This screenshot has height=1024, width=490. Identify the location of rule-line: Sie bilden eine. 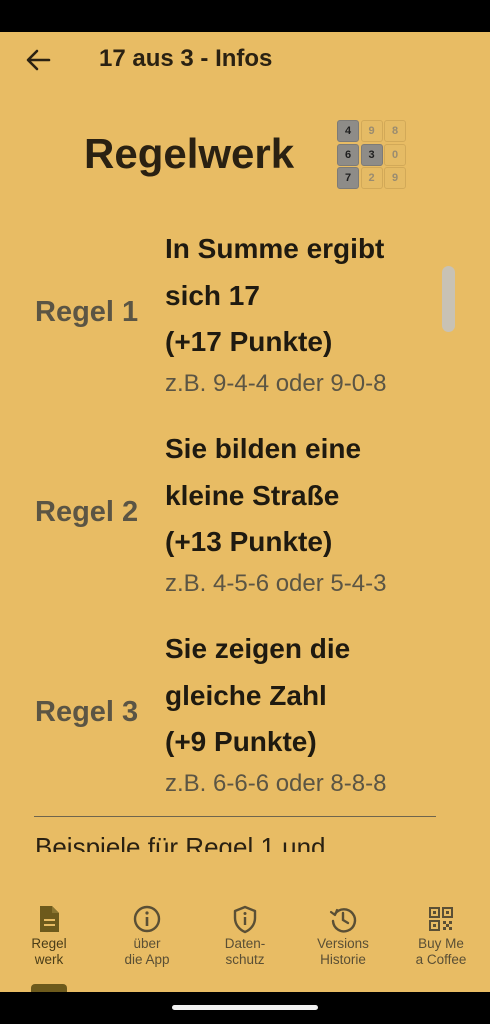
(263, 448).